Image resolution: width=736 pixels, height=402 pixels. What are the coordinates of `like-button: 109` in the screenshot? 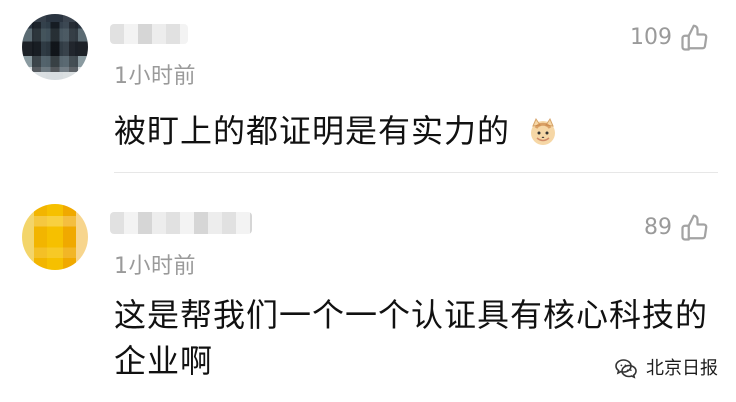 It's located at (670, 37).